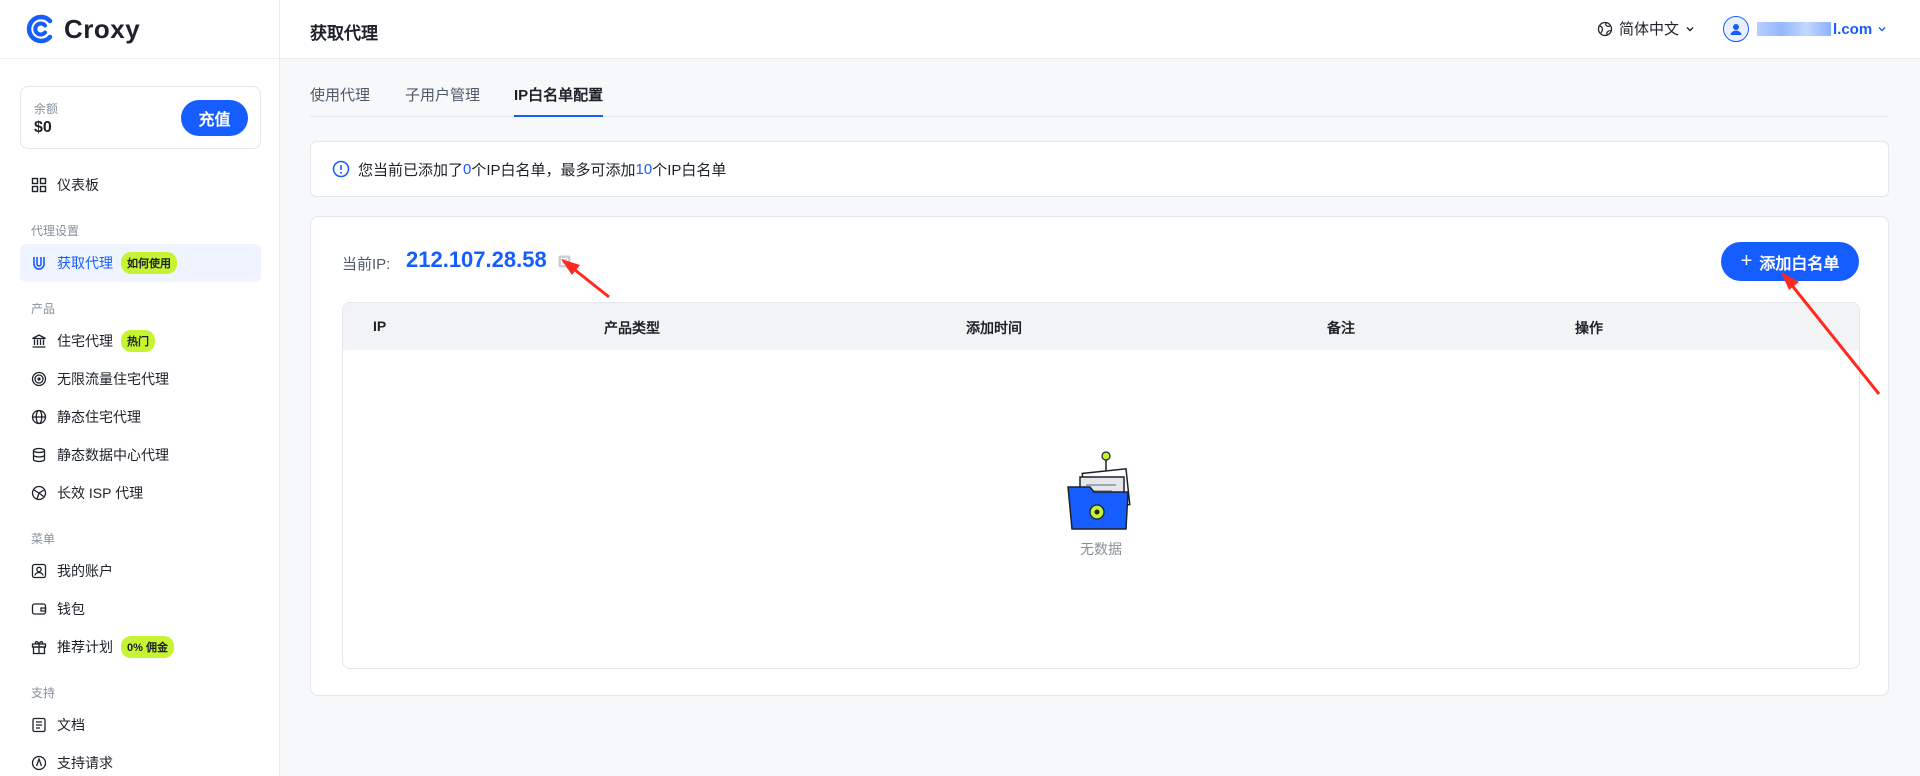 The height and width of the screenshot is (776, 1920). What do you see at coordinates (341, 169) in the screenshot?
I see `info-icon` at bounding box center [341, 169].